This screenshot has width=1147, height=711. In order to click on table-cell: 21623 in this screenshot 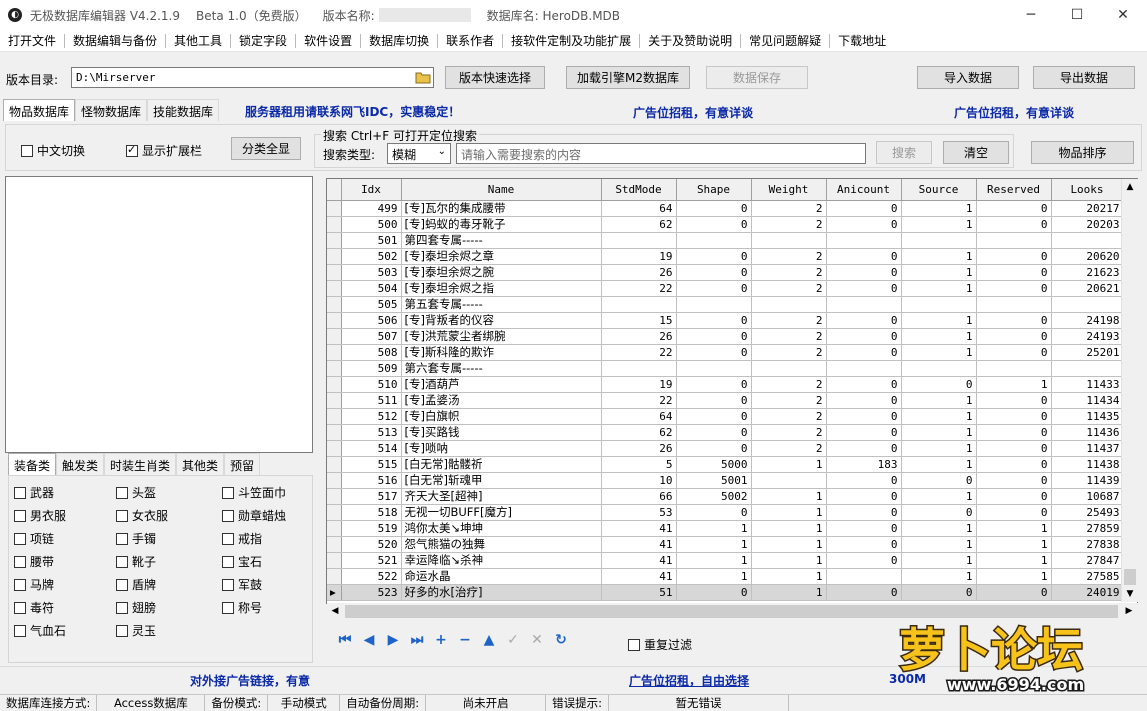, I will do `click(1087, 272)`.